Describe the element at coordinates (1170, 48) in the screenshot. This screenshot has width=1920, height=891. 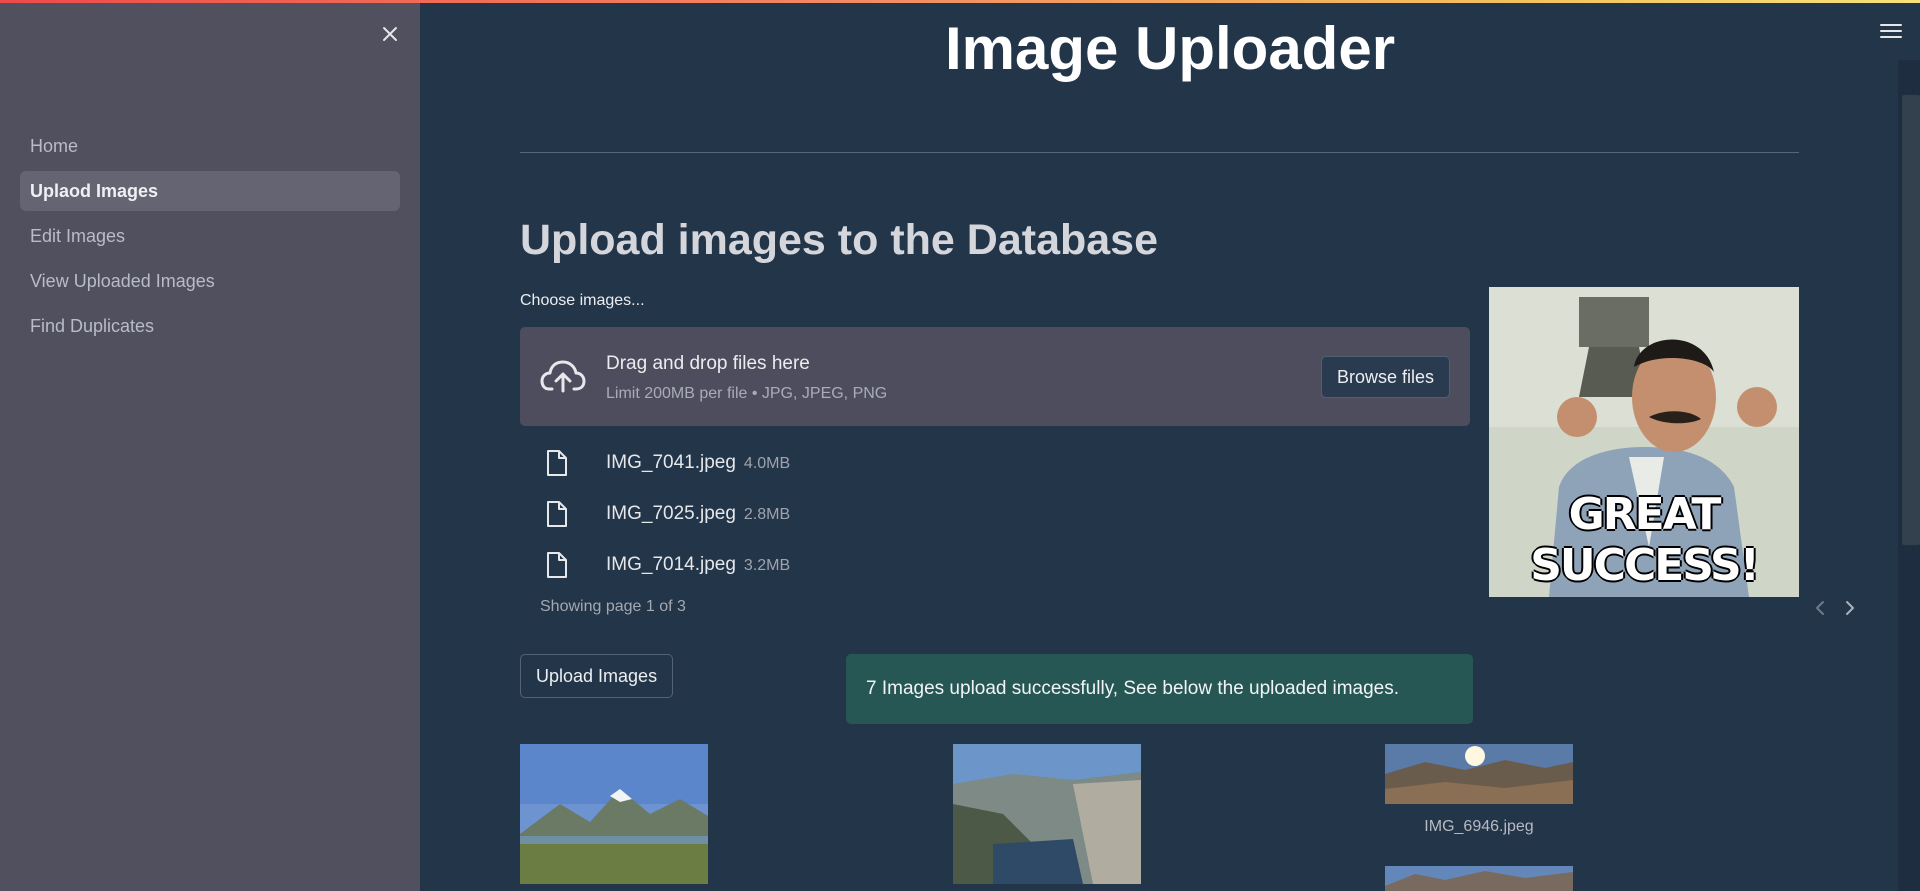
I see `page-title: Image Uploader` at that location.